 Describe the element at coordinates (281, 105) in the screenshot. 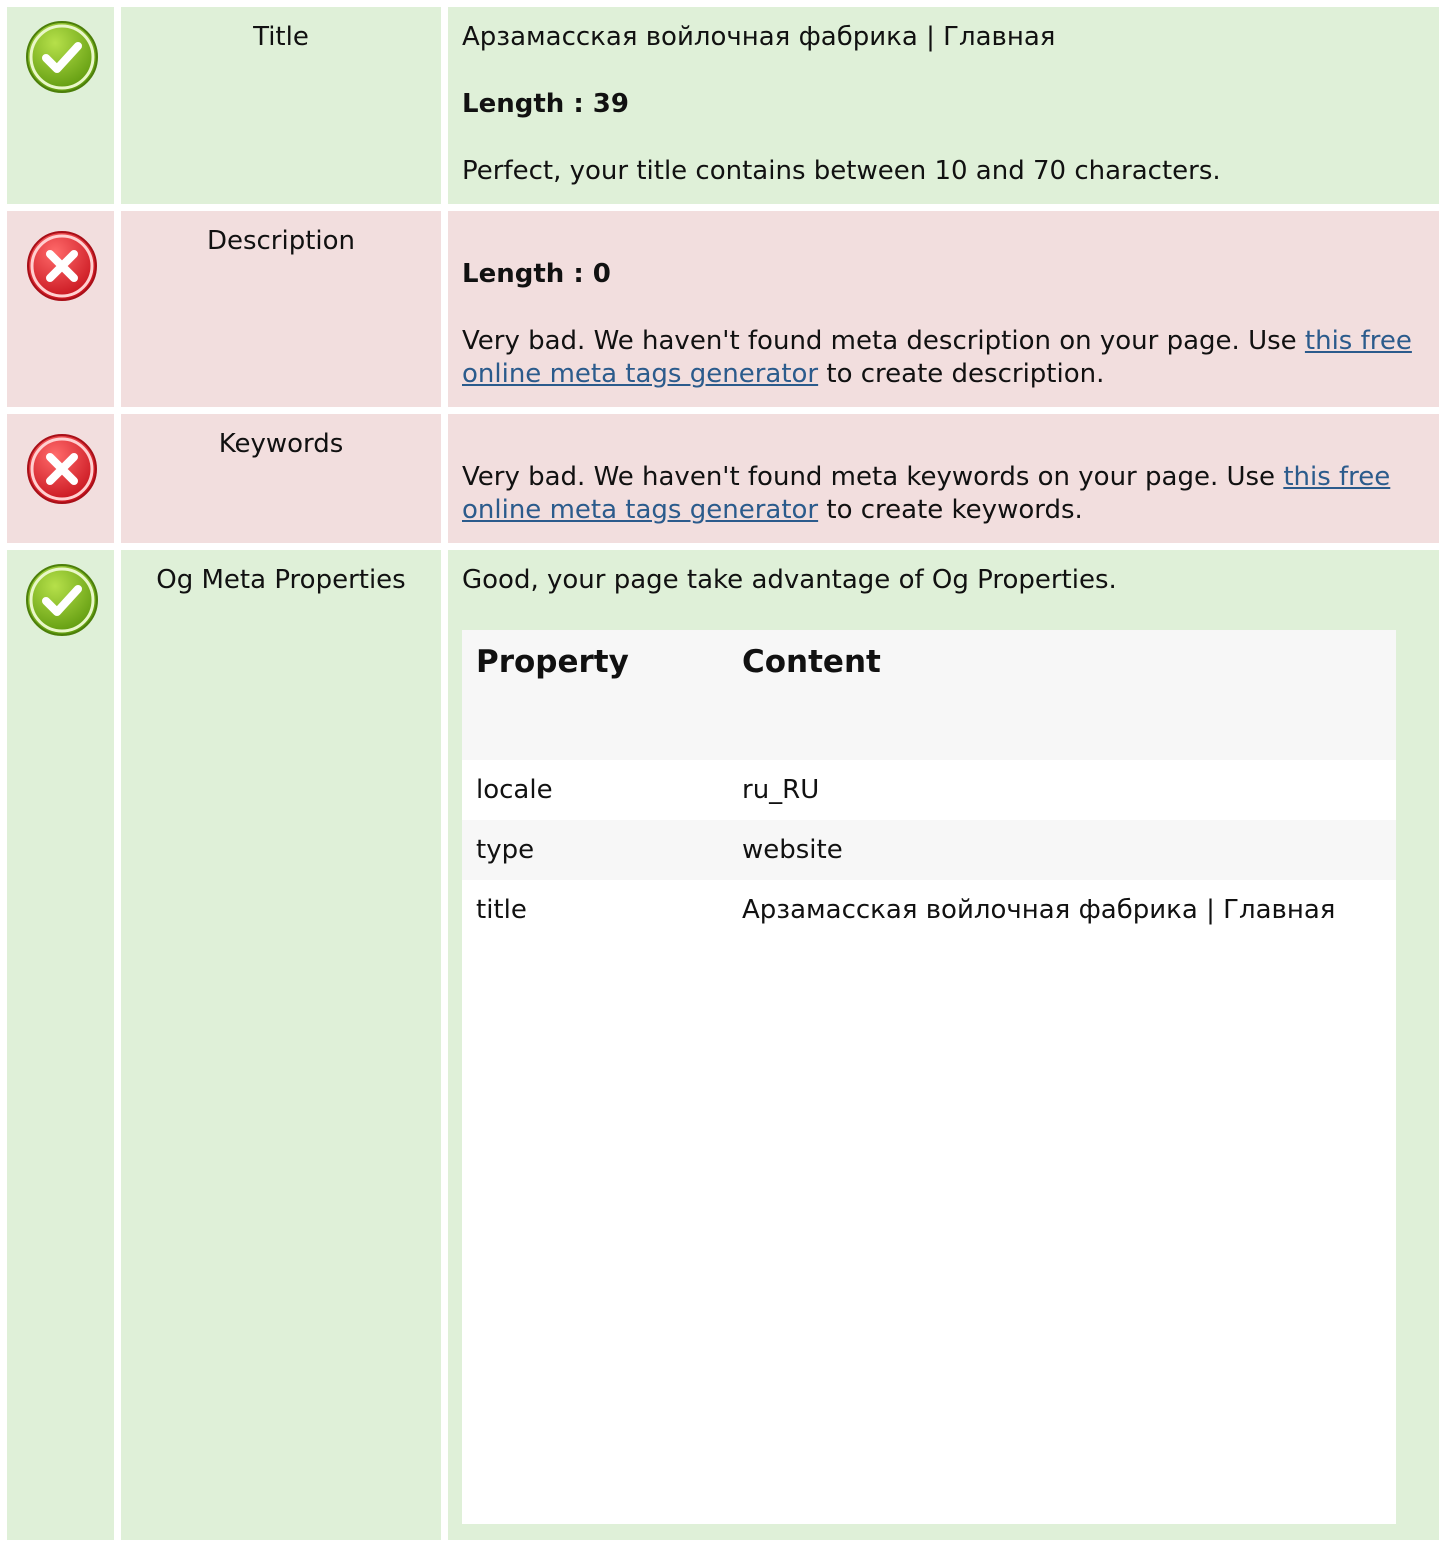

I see `row-label: Title` at that location.